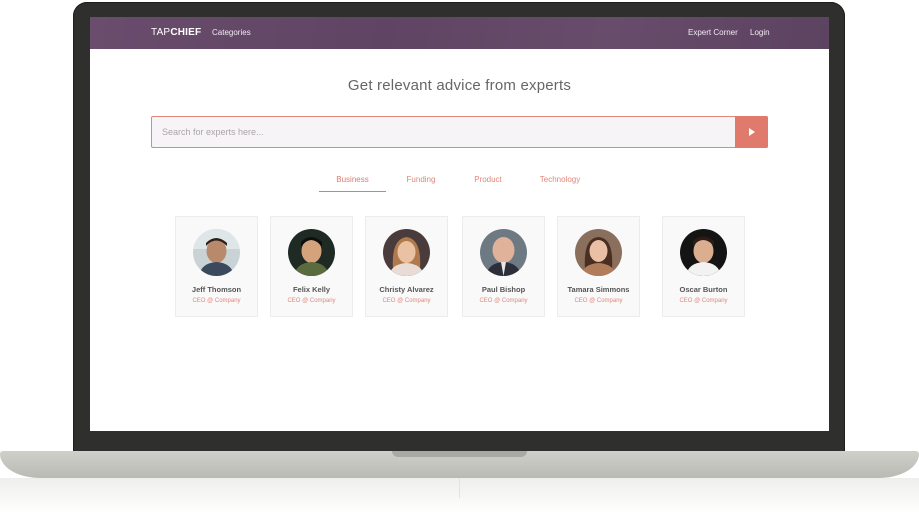  I want to click on expert-name: Felix Kelly, so click(311, 289).